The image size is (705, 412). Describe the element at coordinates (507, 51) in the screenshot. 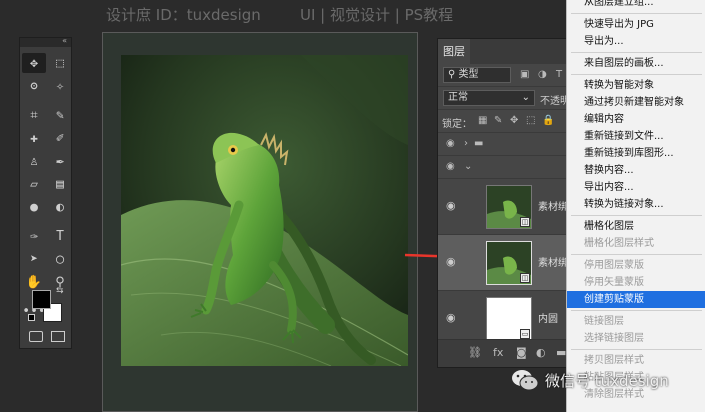

I see `layers-tab-bar: 图层` at that location.